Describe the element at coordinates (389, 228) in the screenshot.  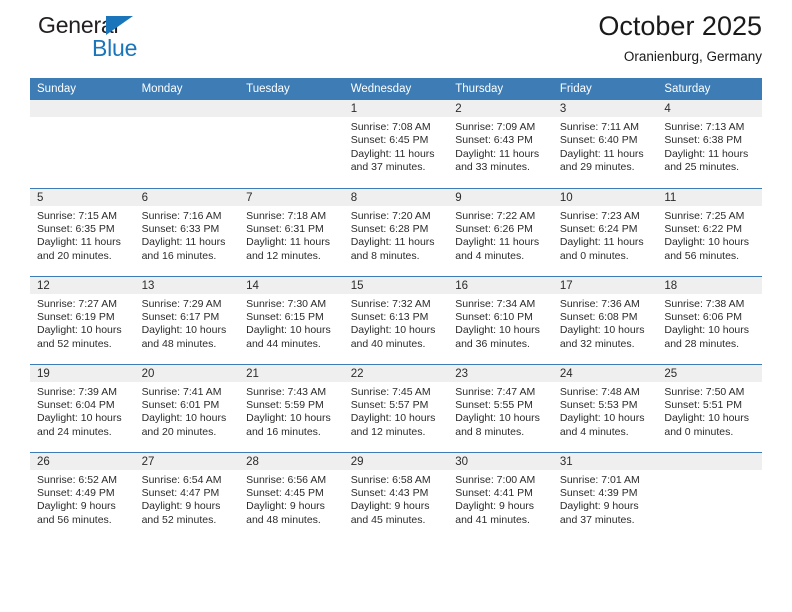
I see `sunset-text: Sunset: 6:28 PM` at that location.